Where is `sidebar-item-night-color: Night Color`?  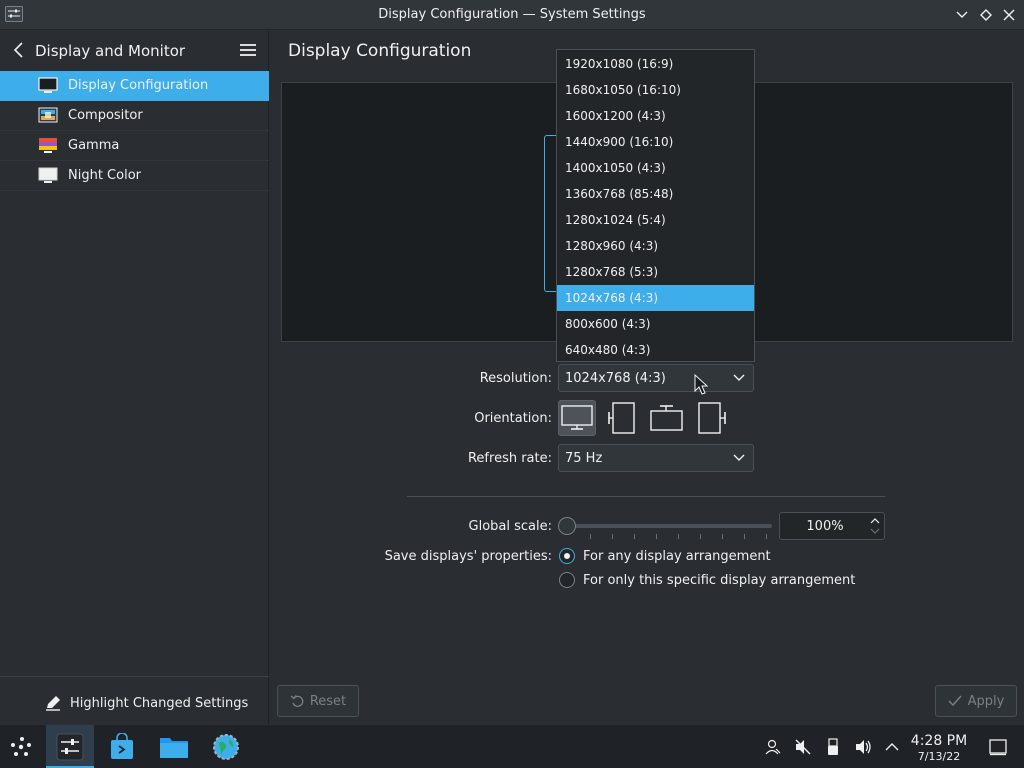 sidebar-item-night-color: Night Color is located at coordinates (134, 176).